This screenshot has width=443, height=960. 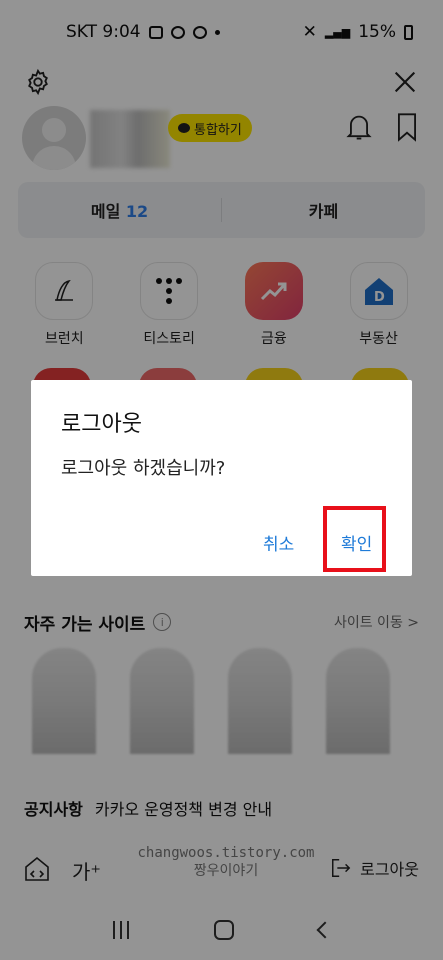 I want to click on cancel-button: 취소, so click(x=278, y=542).